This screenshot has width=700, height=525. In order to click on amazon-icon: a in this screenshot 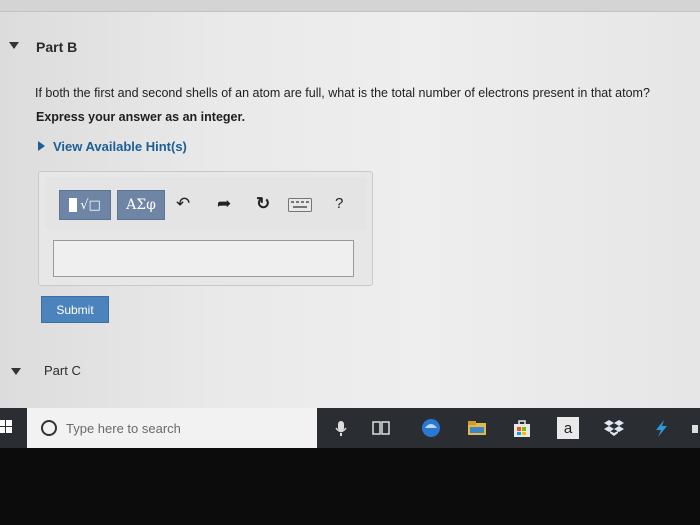, I will do `click(568, 428)`.